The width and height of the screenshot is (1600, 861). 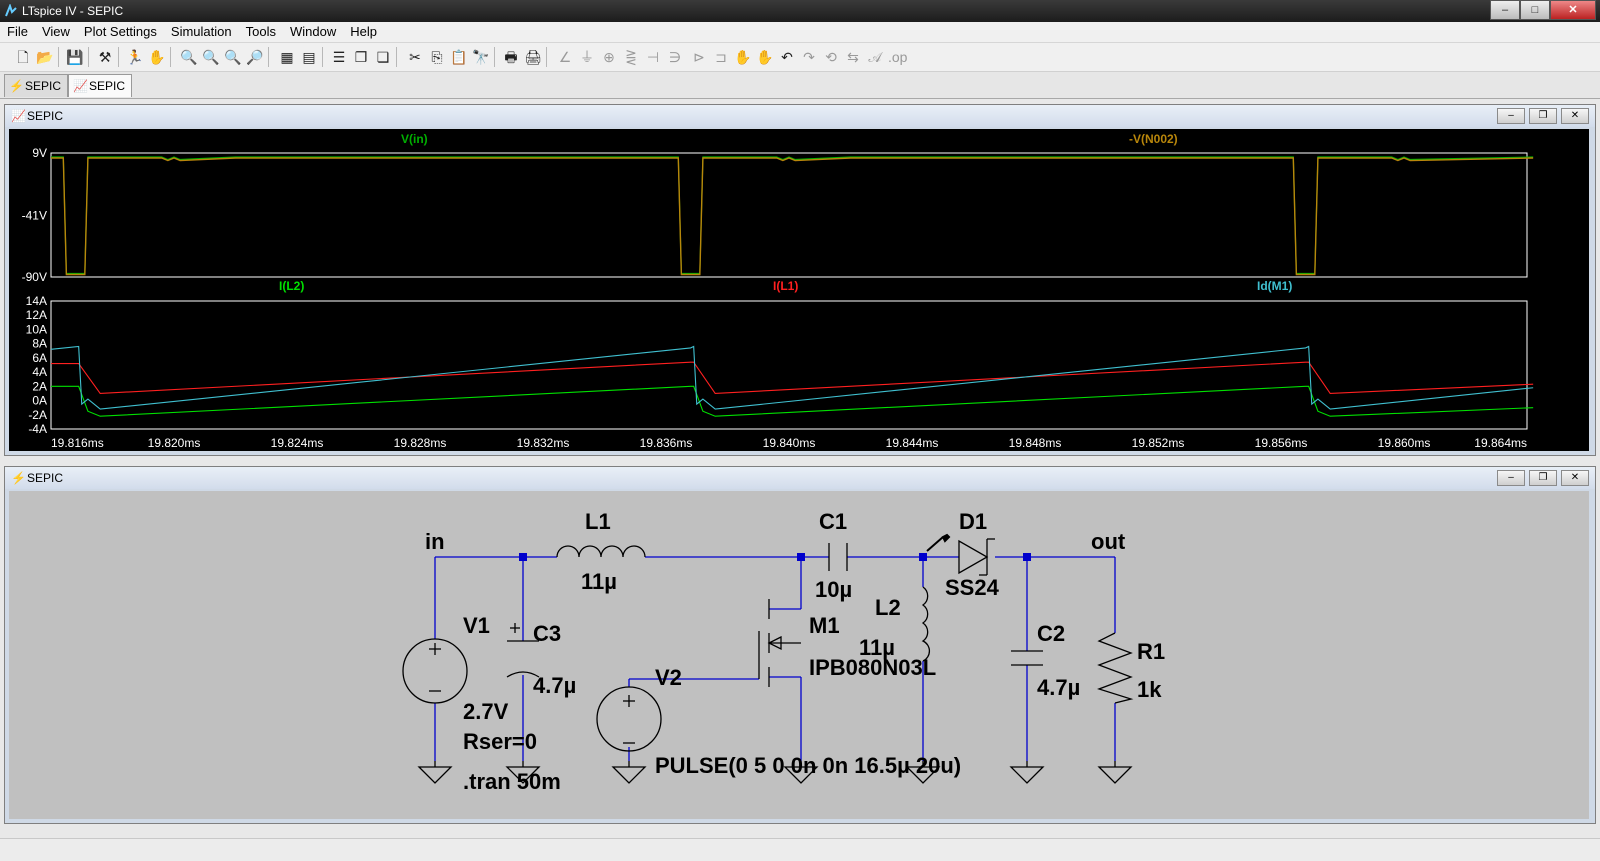 What do you see at coordinates (36, 85) in the screenshot?
I see `tab-schematic-sepic: ⚡SEPIC` at bounding box center [36, 85].